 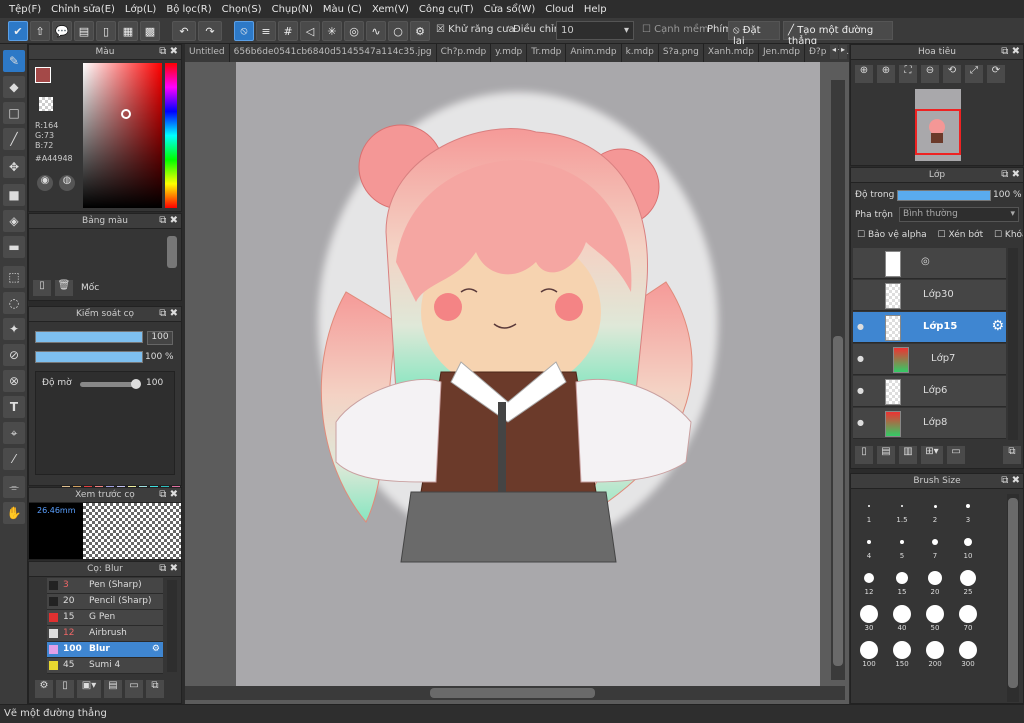 What do you see at coordinates (886, 74) in the screenshot?
I see `zoom-in-icon: ⊕` at bounding box center [886, 74].